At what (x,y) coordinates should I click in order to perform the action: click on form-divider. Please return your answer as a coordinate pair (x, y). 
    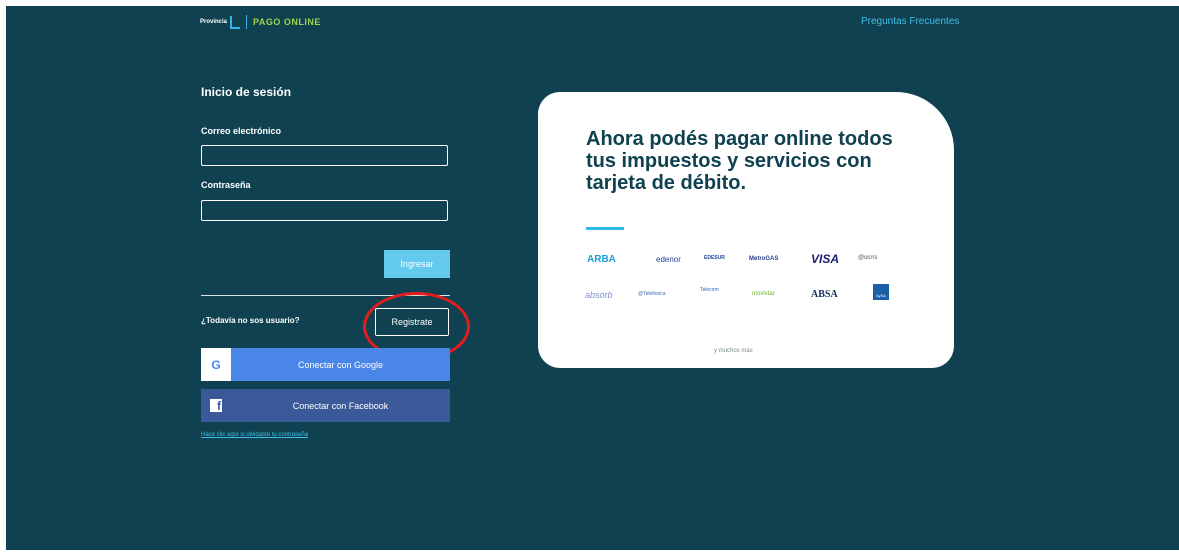
    Looking at the image, I should click on (325, 295).